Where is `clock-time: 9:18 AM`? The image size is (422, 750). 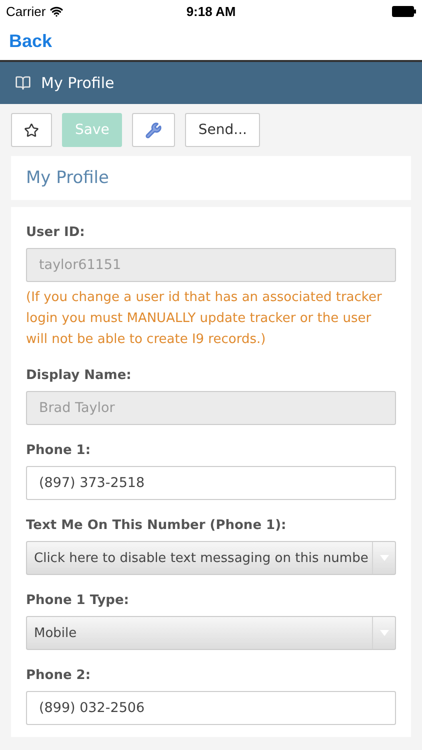 clock-time: 9:18 AM is located at coordinates (211, 11).